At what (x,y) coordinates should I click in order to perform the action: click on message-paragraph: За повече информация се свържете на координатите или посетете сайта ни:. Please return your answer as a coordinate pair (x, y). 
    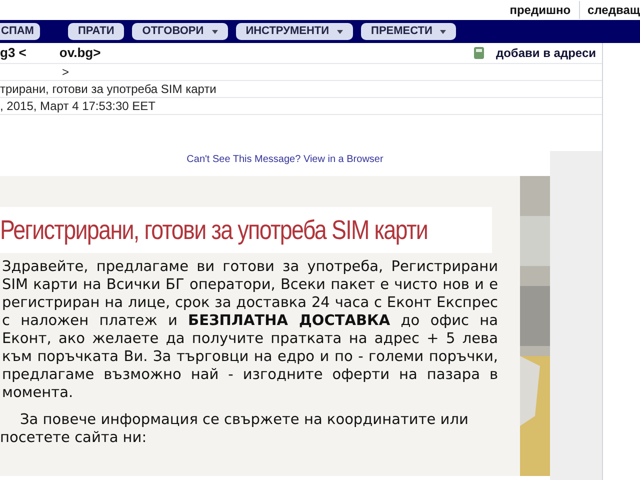
    Looking at the image, I should click on (235, 429).